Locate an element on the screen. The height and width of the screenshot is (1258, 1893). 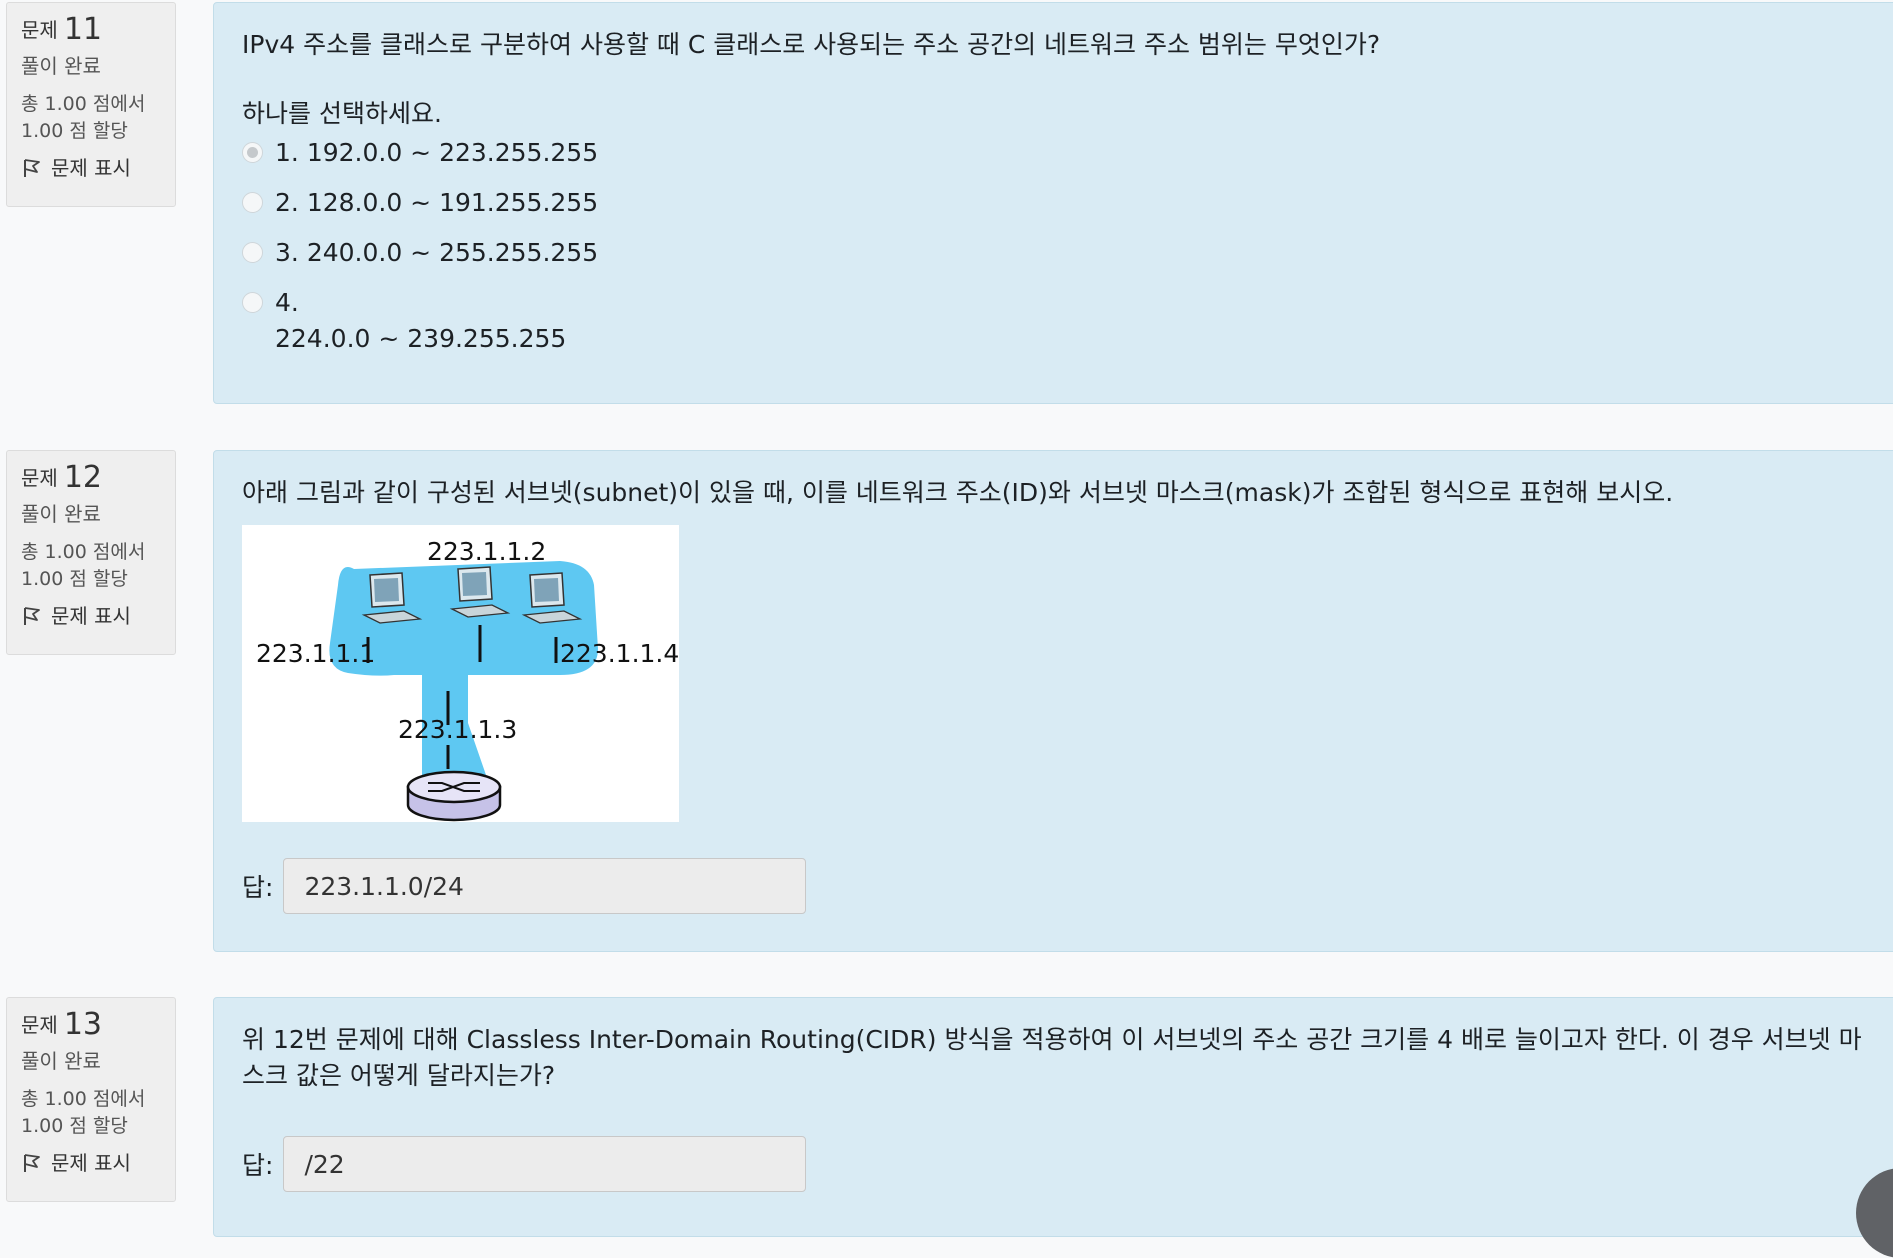
option-number: 2. is located at coordinates (287, 202).